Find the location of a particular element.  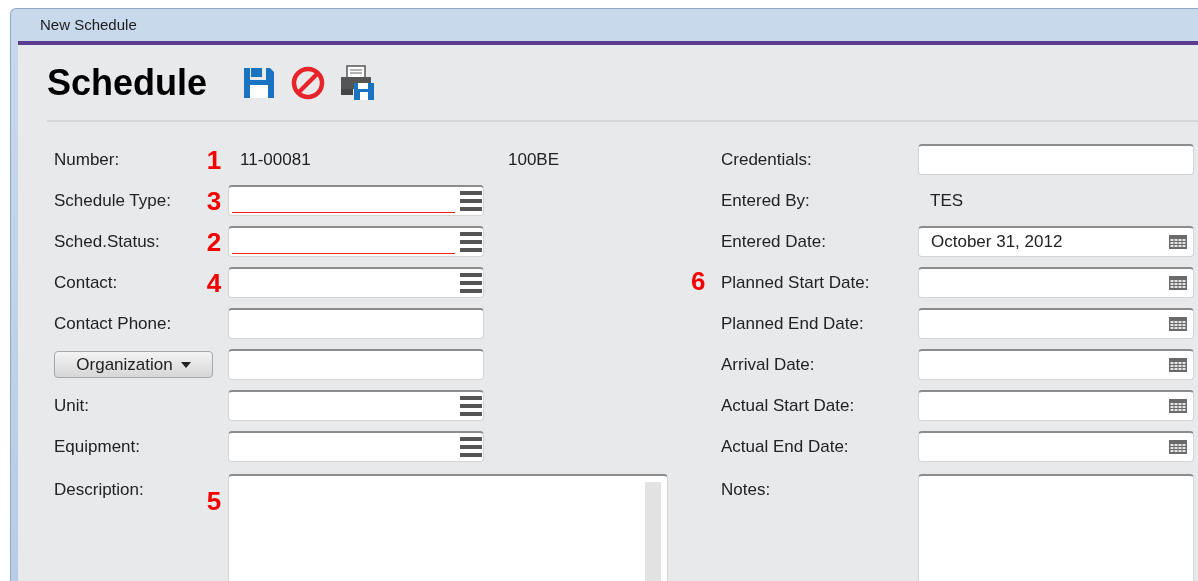

step-number: 6 is located at coordinates (698, 281).